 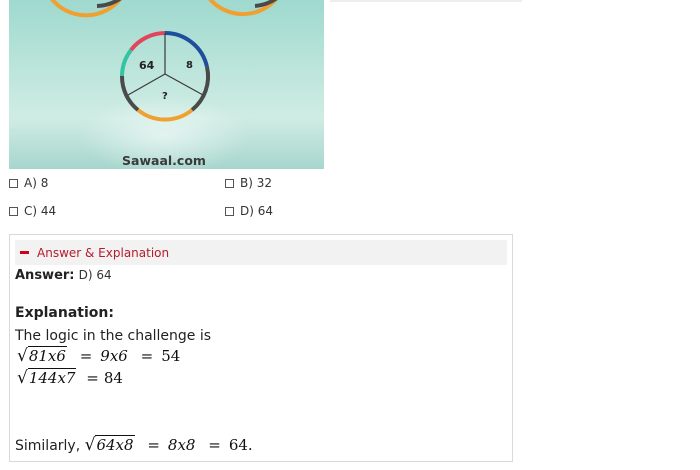 What do you see at coordinates (229, 211) in the screenshot?
I see `option-d-checkbox` at bounding box center [229, 211].